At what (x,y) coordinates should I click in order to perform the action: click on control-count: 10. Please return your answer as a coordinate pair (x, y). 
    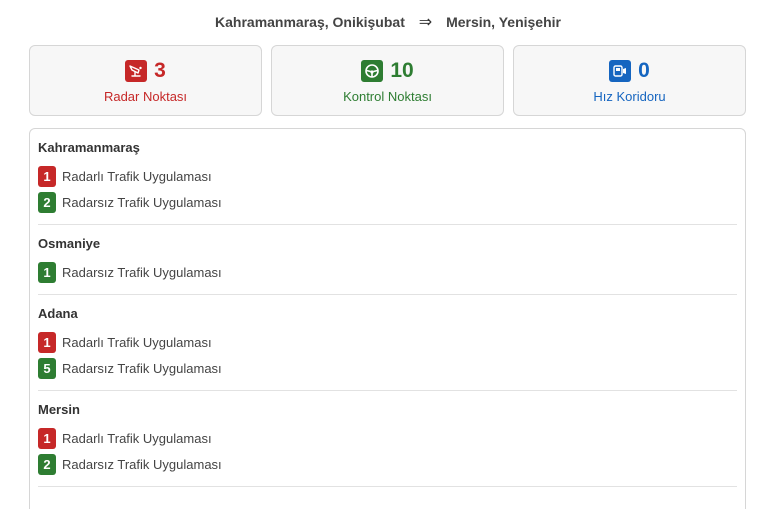
    Looking at the image, I should click on (402, 70).